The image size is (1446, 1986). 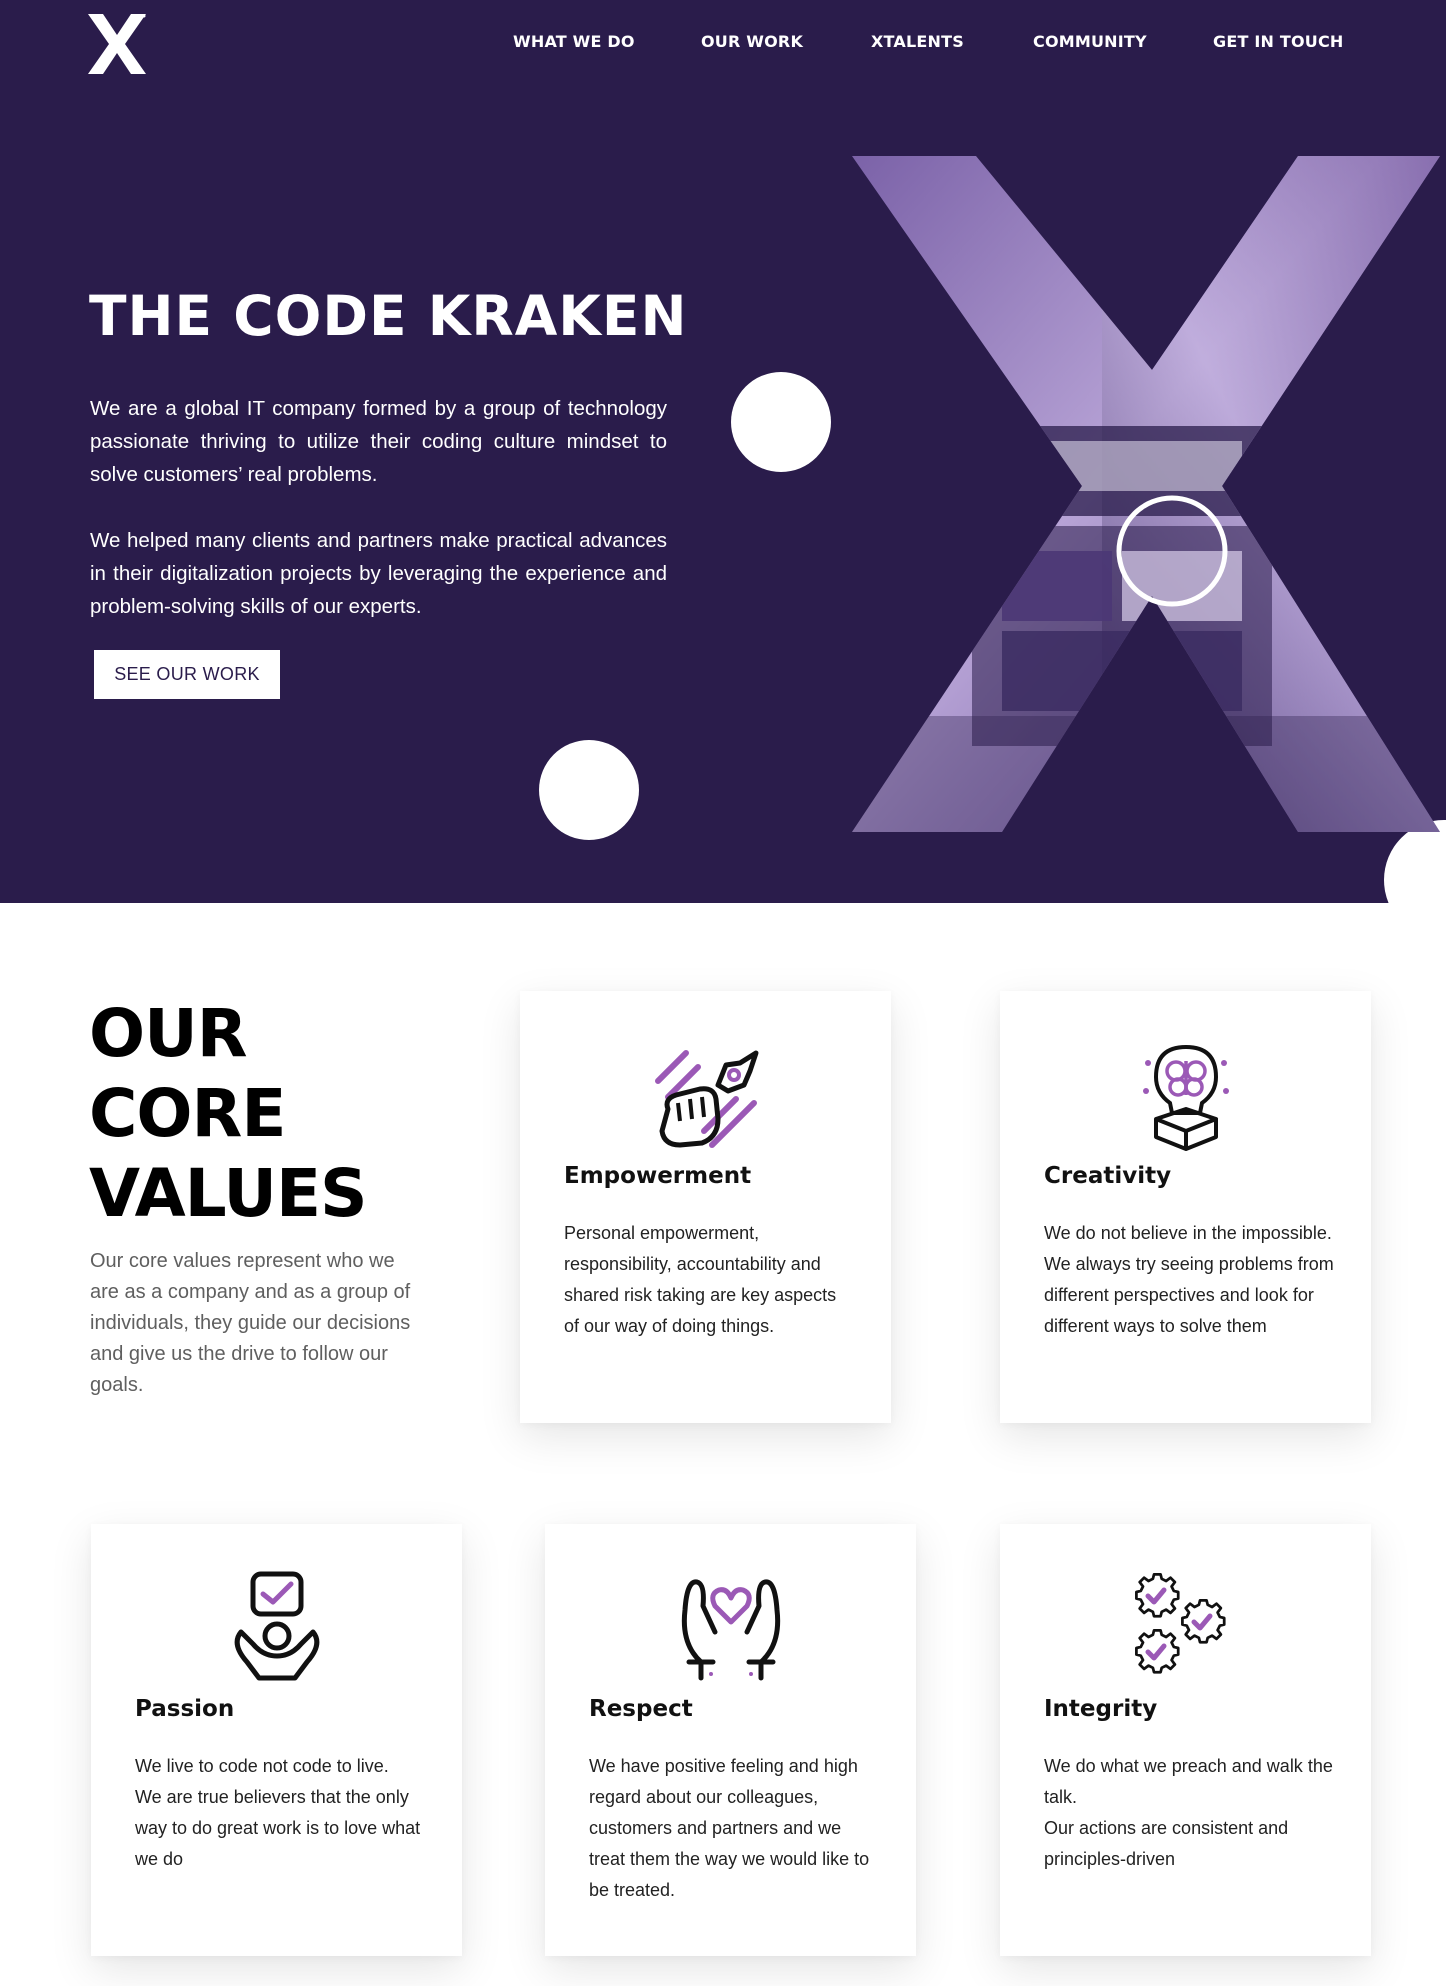 What do you see at coordinates (1108, 1176) in the screenshot?
I see `card-title: Creativity` at bounding box center [1108, 1176].